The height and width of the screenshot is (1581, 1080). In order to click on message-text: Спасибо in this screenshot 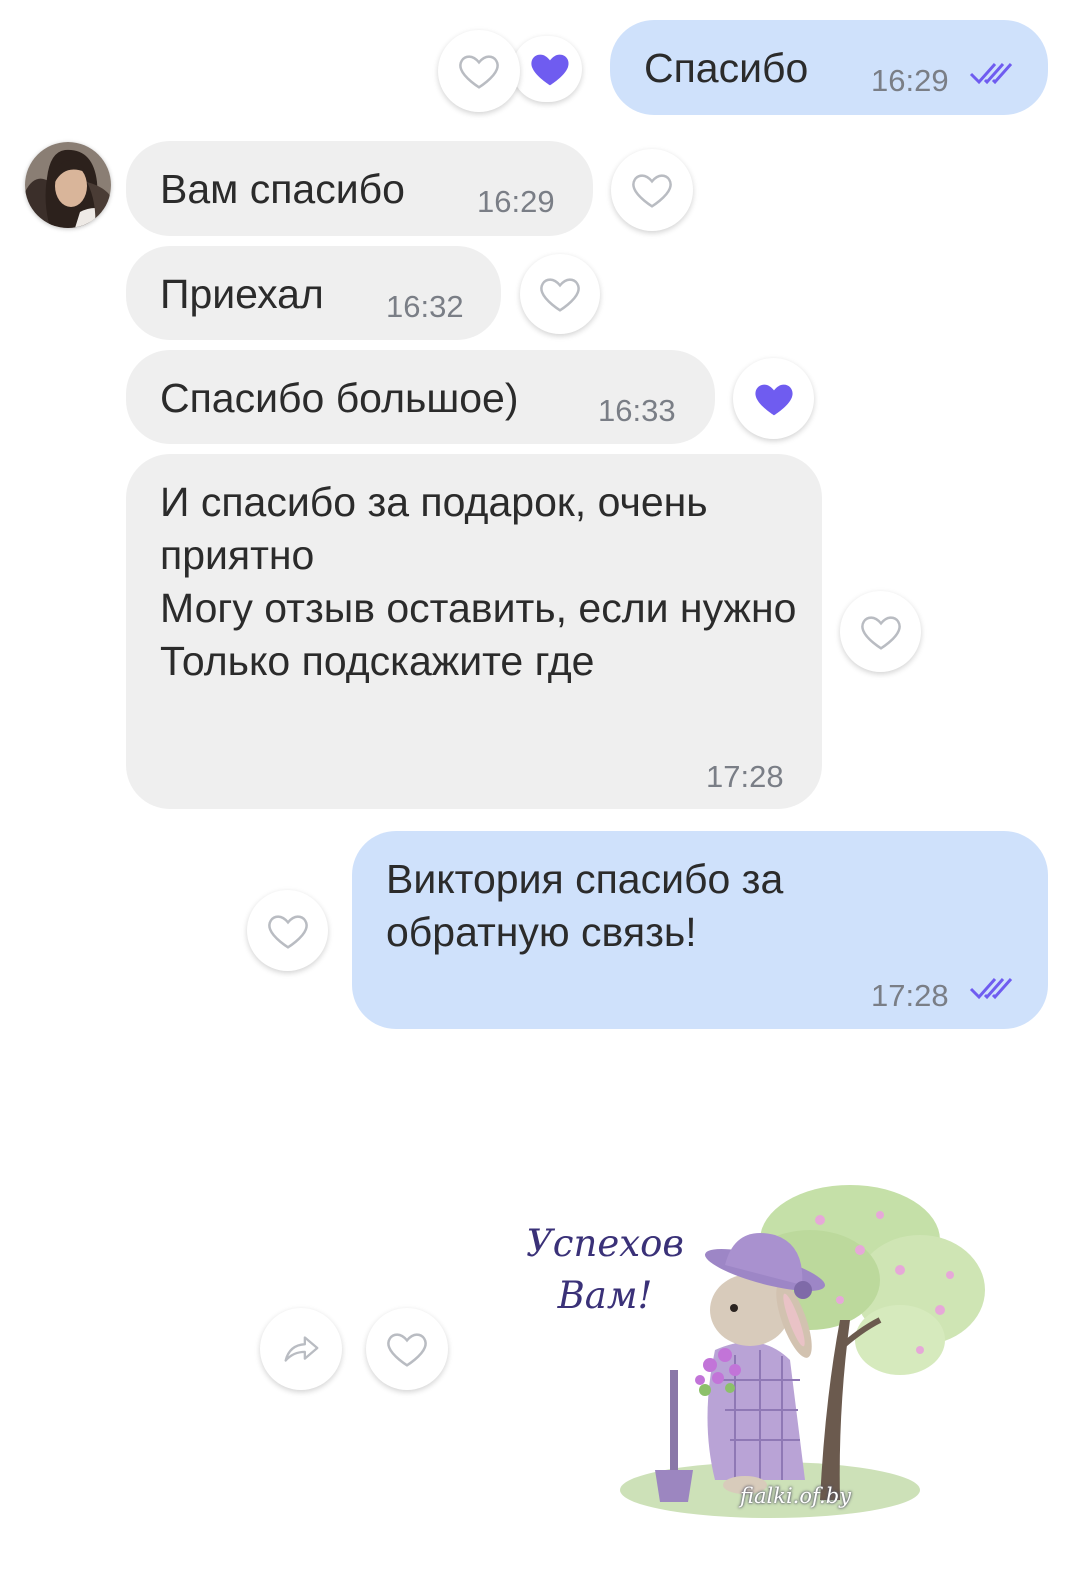, I will do `click(726, 68)`.